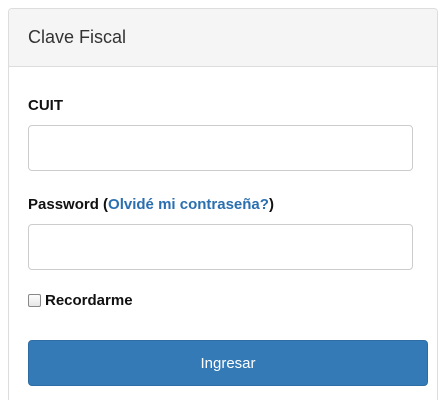  What do you see at coordinates (63, 204) in the screenshot?
I see `password-label: Password` at bounding box center [63, 204].